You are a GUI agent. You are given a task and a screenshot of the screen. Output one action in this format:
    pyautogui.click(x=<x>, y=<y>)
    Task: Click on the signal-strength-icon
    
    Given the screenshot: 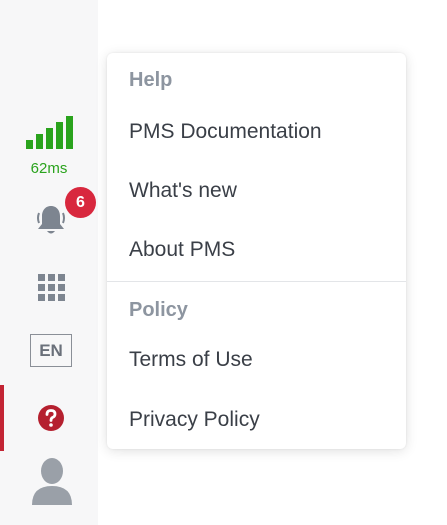 What is the action you would take?
    pyautogui.click(x=49, y=132)
    